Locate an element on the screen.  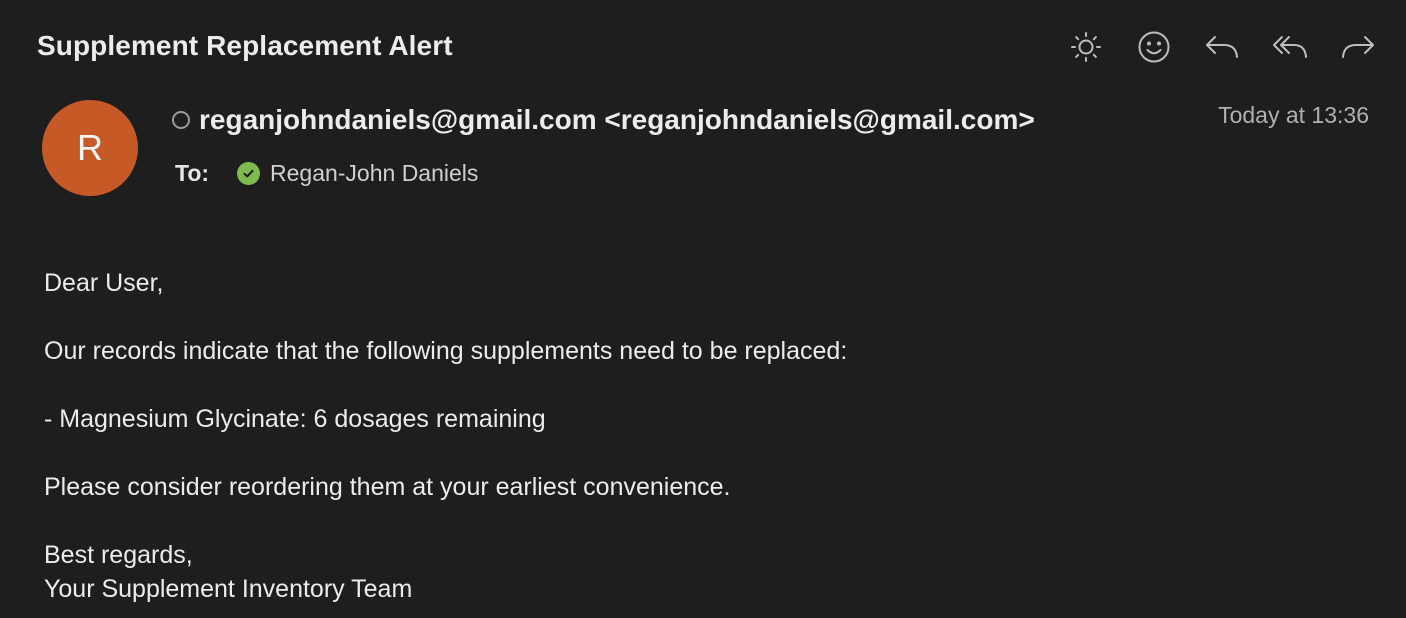
brightness-button is located at coordinates (1086, 47).